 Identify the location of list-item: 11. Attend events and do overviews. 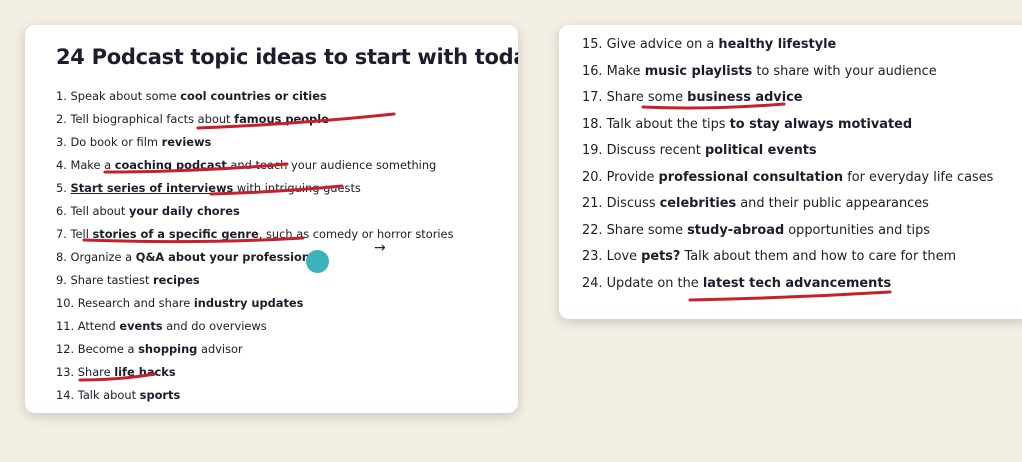
(161, 326).